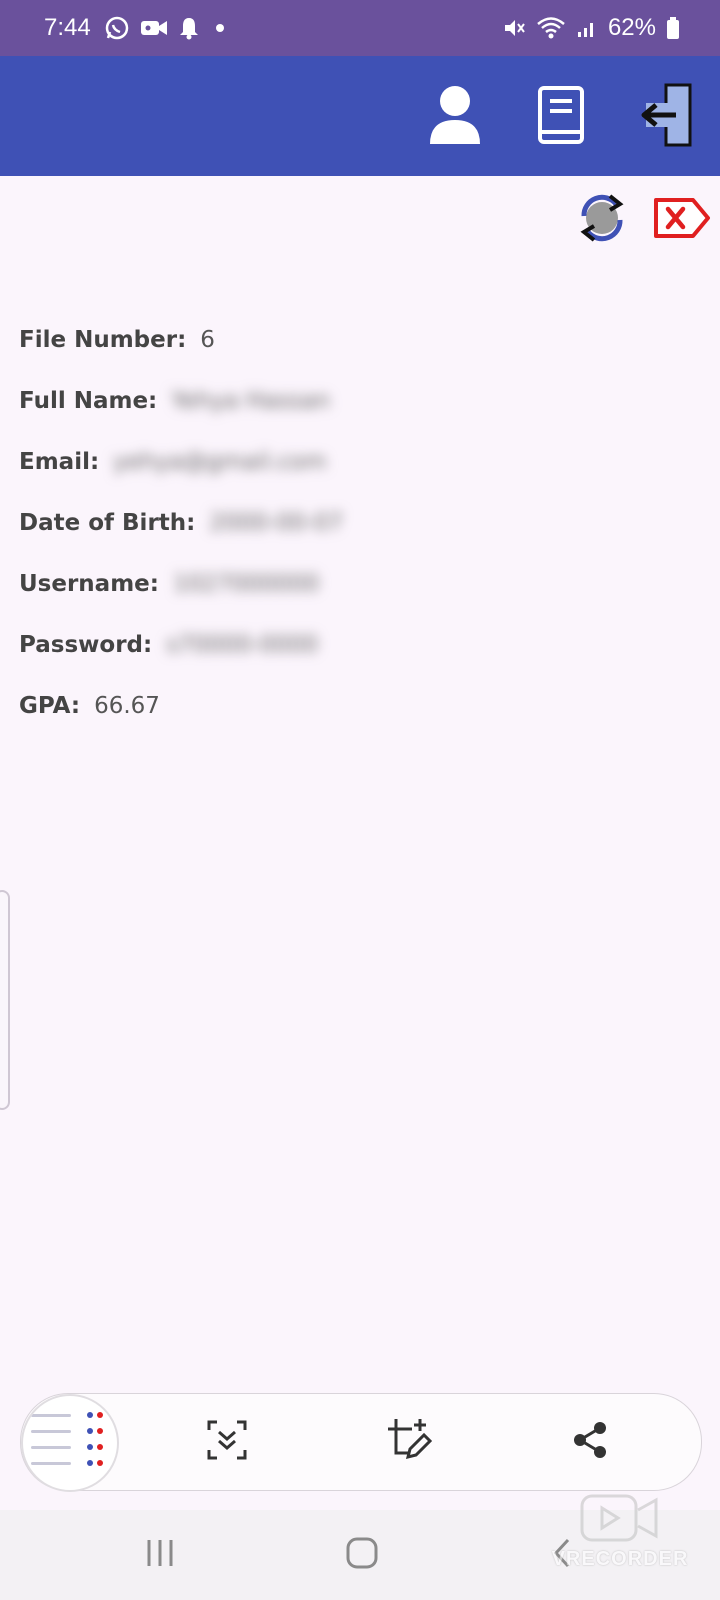  Describe the element at coordinates (59, 462) in the screenshot. I see `email-label: Email:` at that location.